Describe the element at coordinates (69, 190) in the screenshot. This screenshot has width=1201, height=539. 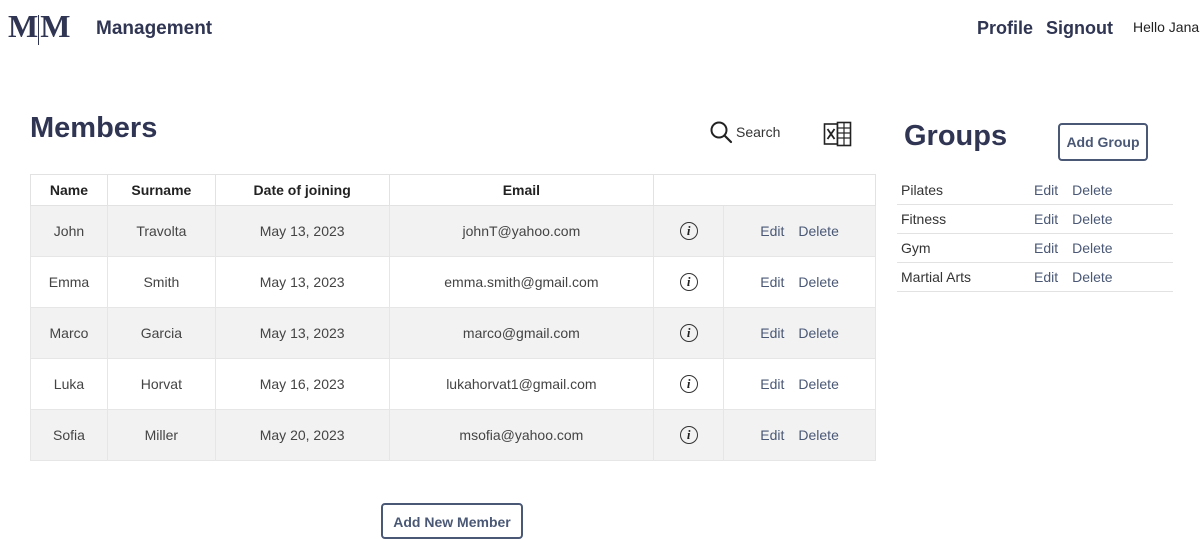
I see `column-header-name: Name` at that location.